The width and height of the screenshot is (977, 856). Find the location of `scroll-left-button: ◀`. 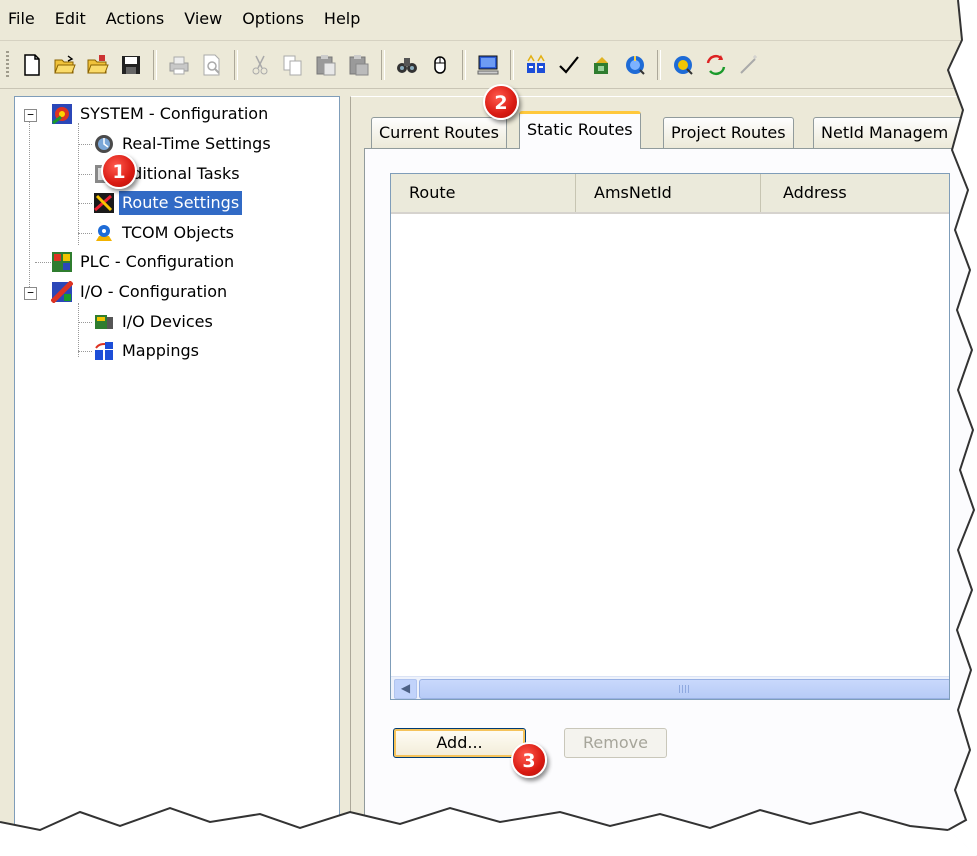

scroll-left-button: ◀ is located at coordinates (405, 689).